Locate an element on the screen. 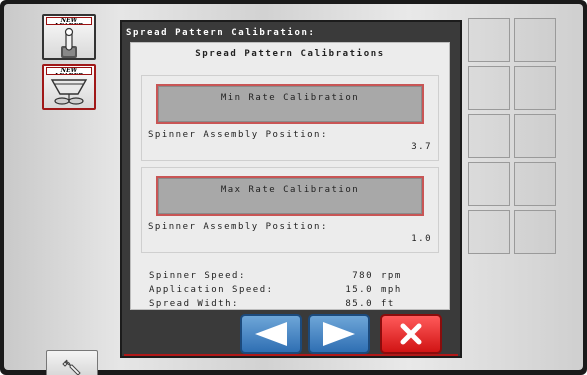 The width and height of the screenshot is (587, 375). left-app-panel: NEW LEADER NEW LEADER is located at coordinates (70, 193).